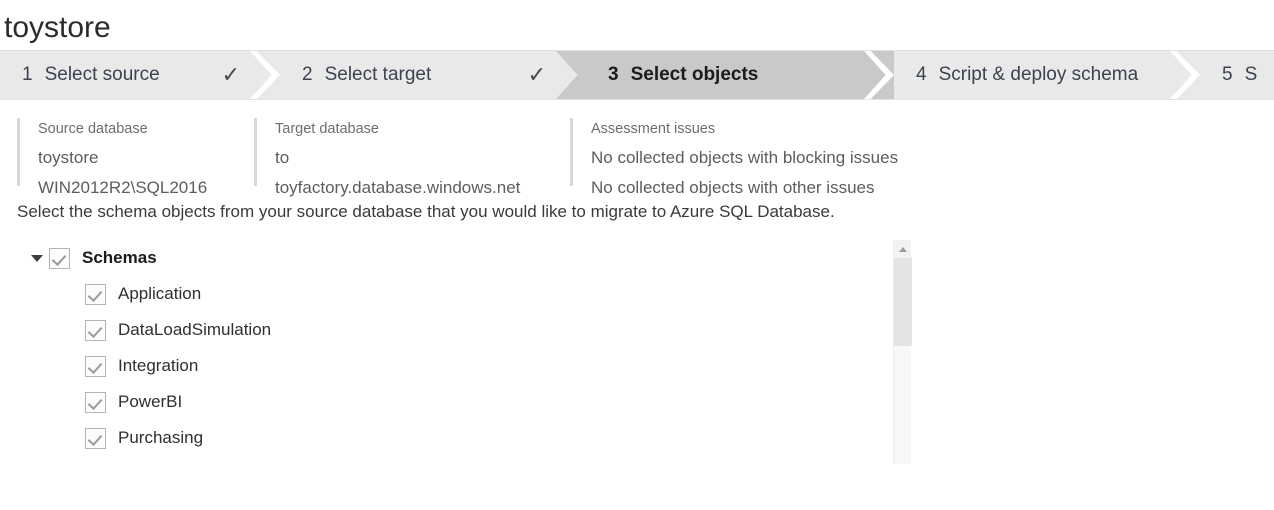 The image size is (1274, 510). What do you see at coordinates (455, 294) in the screenshot?
I see `tree-node-application: Application` at bounding box center [455, 294].